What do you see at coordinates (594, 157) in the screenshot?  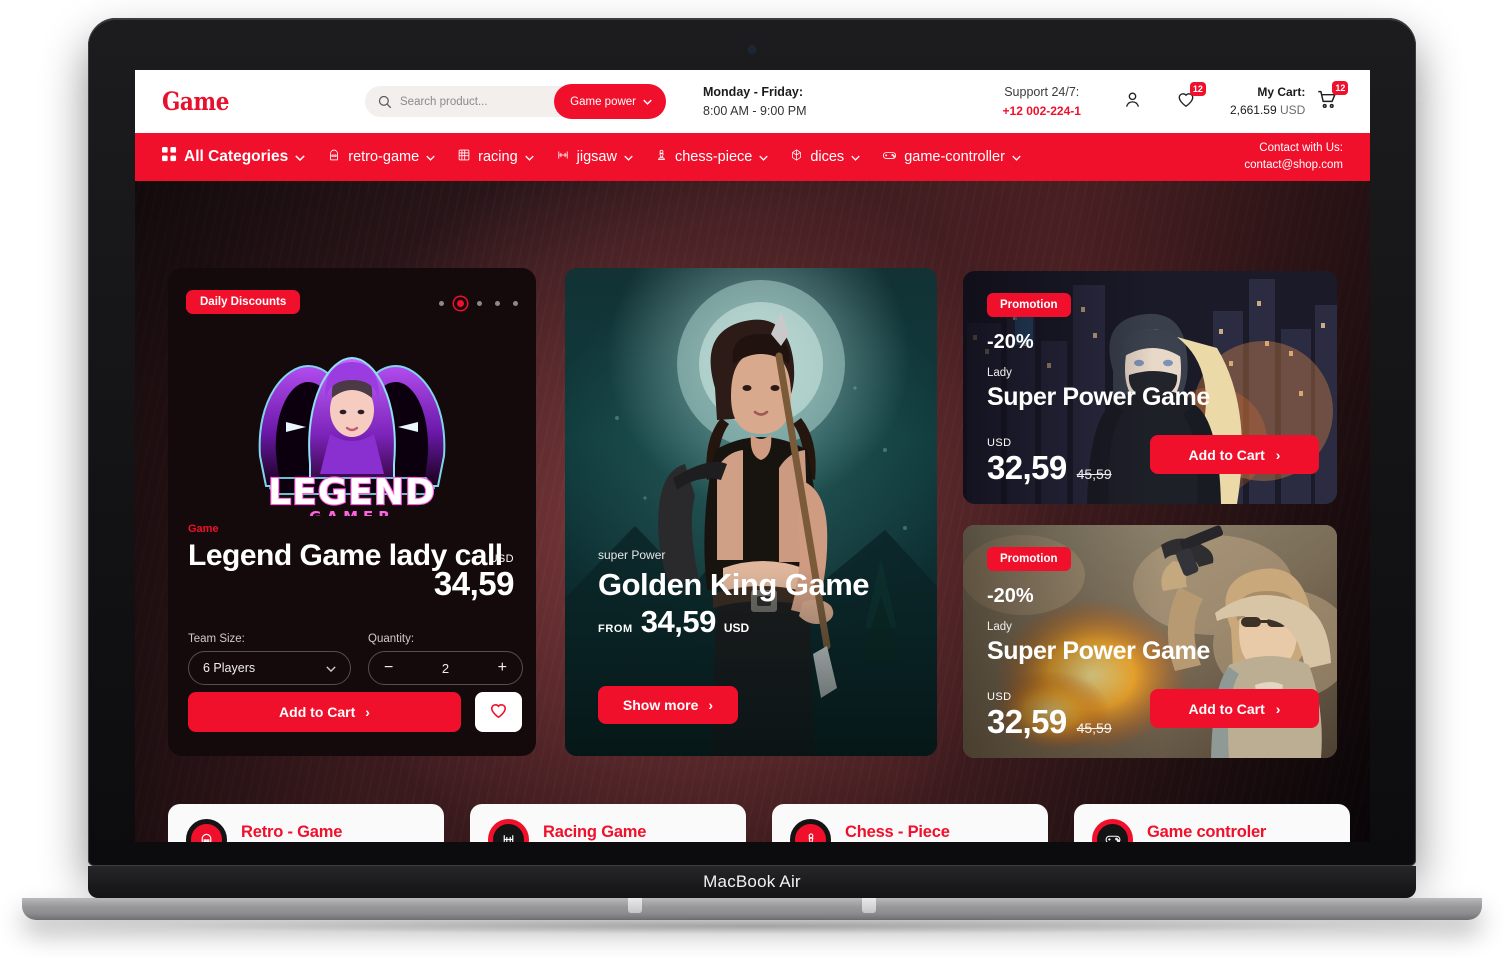 I see `nav-item-jigsaw: jigsaw` at bounding box center [594, 157].